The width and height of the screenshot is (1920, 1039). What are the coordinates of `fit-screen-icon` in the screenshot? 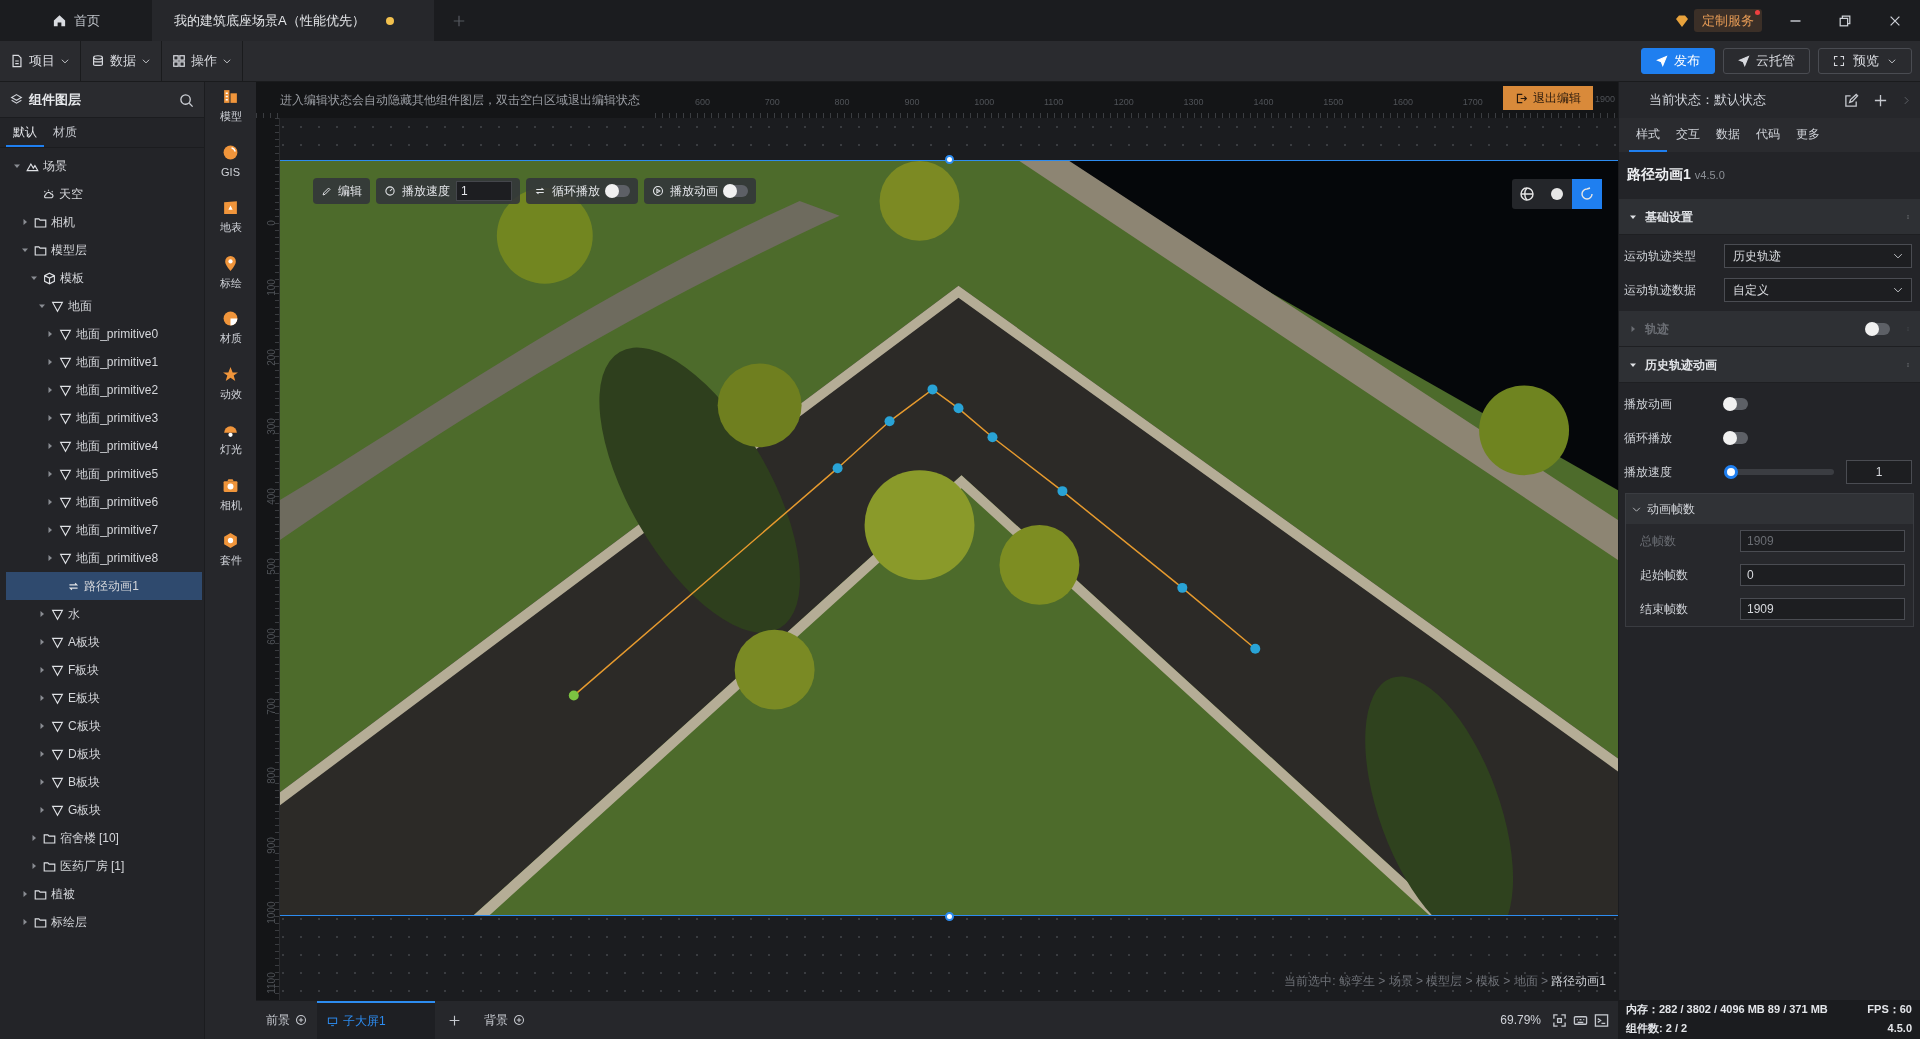 It's located at (1559, 1020).